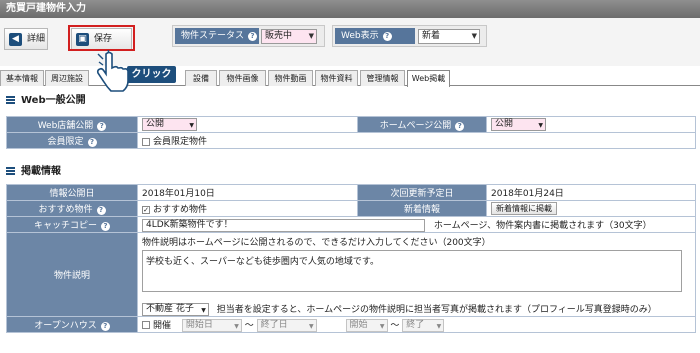 The width and height of the screenshot is (700, 353). What do you see at coordinates (67, 78) in the screenshot?
I see `tab-nearby: 周辺施設` at bounding box center [67, 78].